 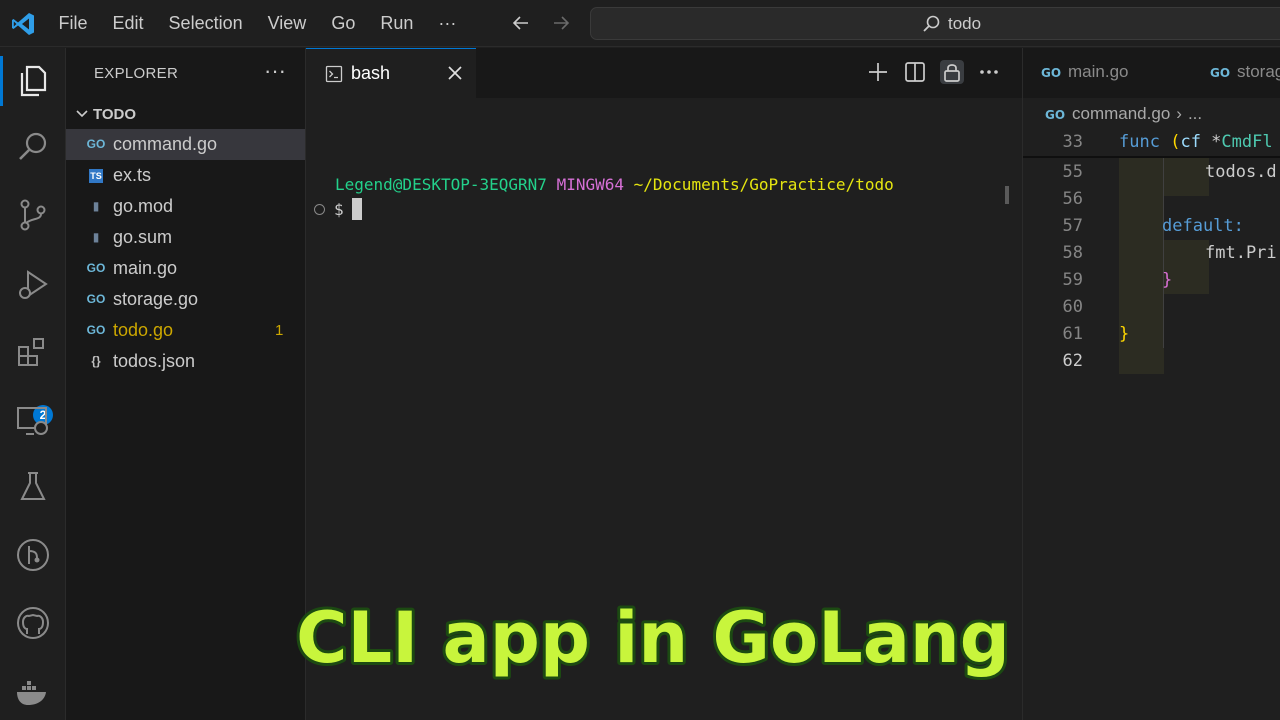 What do you see at coordinates (590, 184) in the screenshot?
I see `prompt-shell: MINGW64` at bounding box center [590, 184].